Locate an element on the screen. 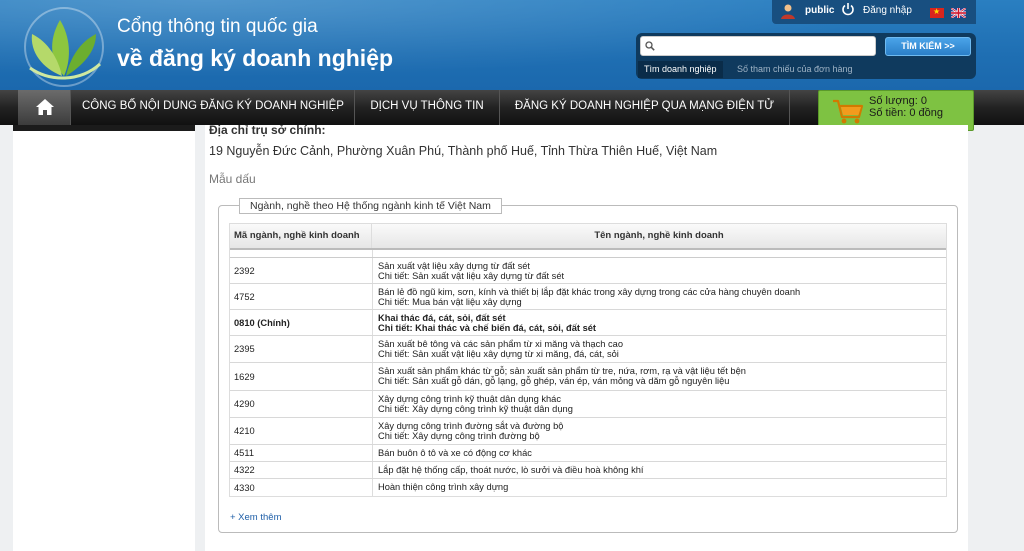  row-code: 4322 is located at coordinates (244, 470).